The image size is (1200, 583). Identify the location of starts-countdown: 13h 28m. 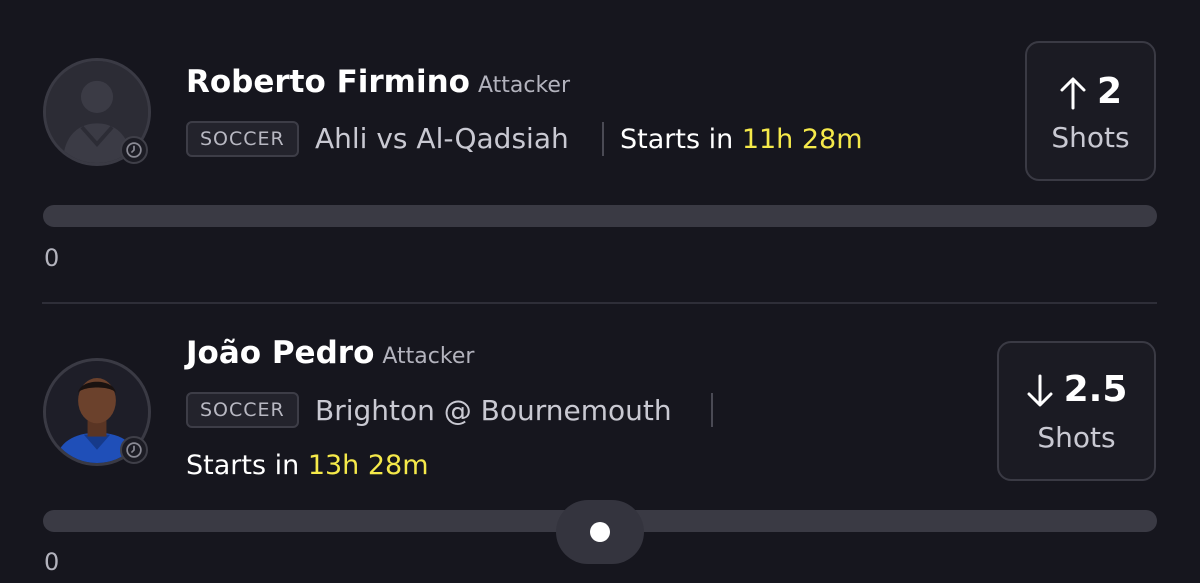
(368, 465).